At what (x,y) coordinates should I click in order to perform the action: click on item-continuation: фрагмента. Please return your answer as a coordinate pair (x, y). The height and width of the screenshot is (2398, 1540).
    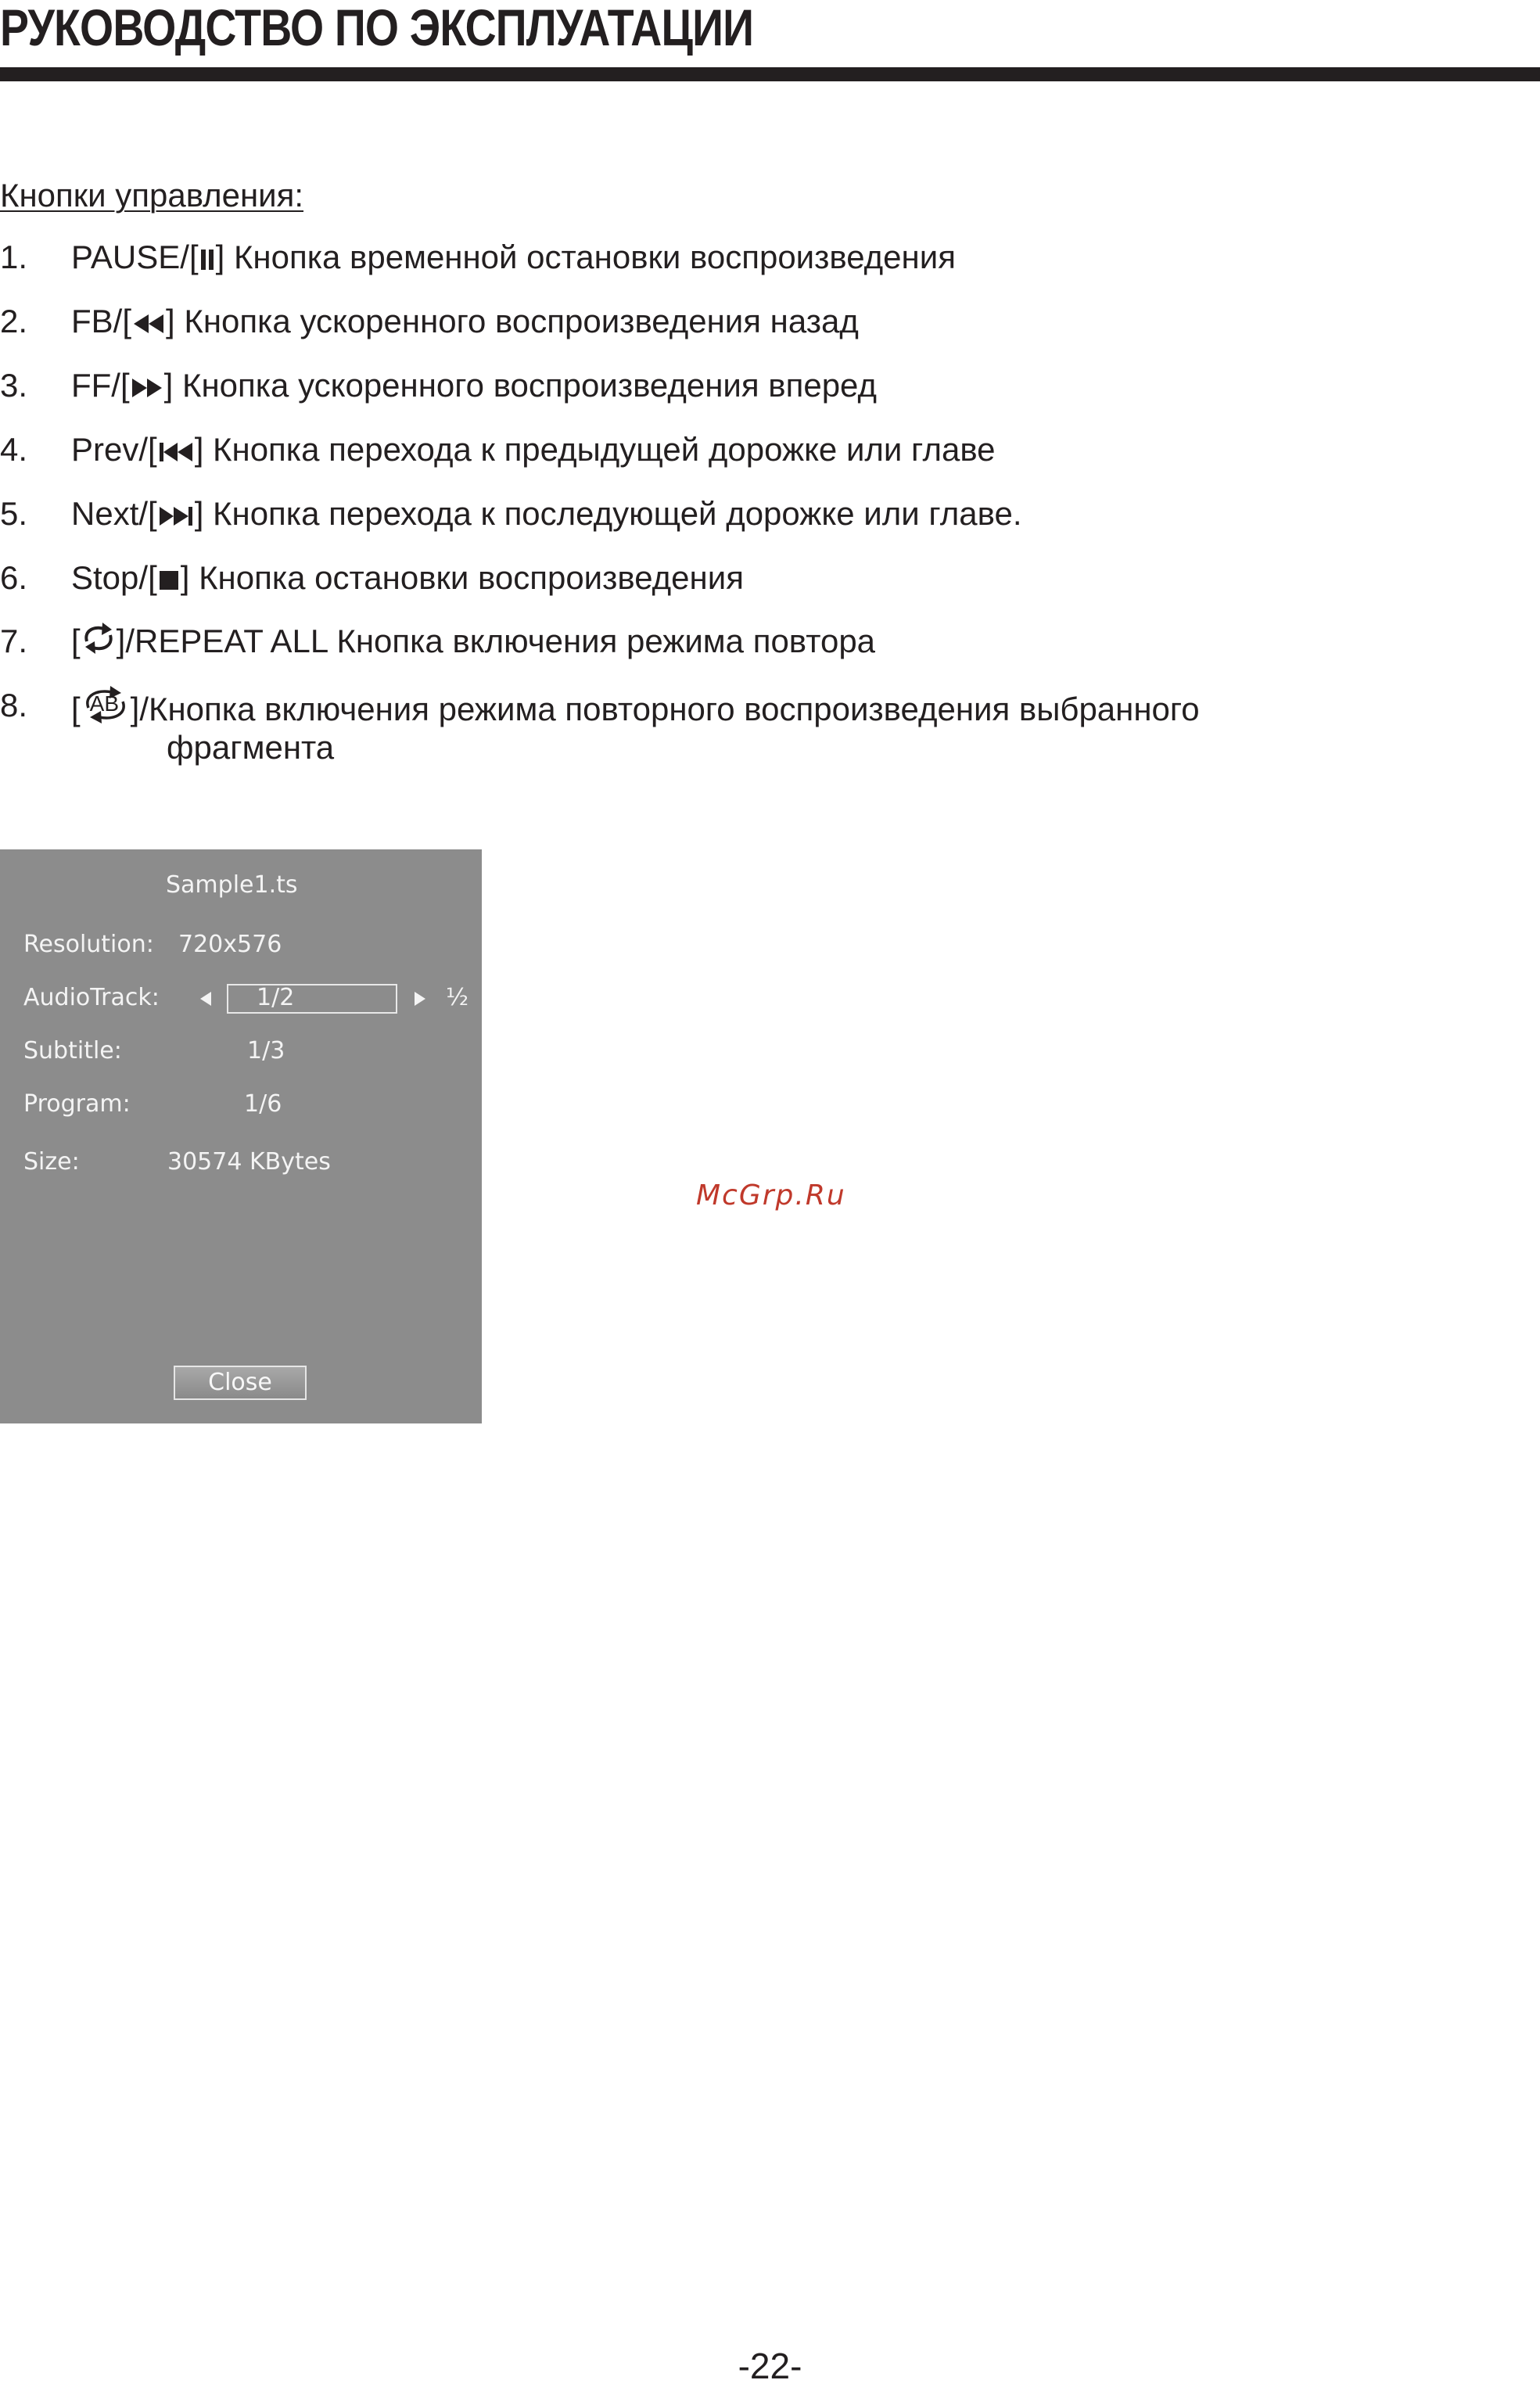
    Looking at the image, I should click on (251, 747).